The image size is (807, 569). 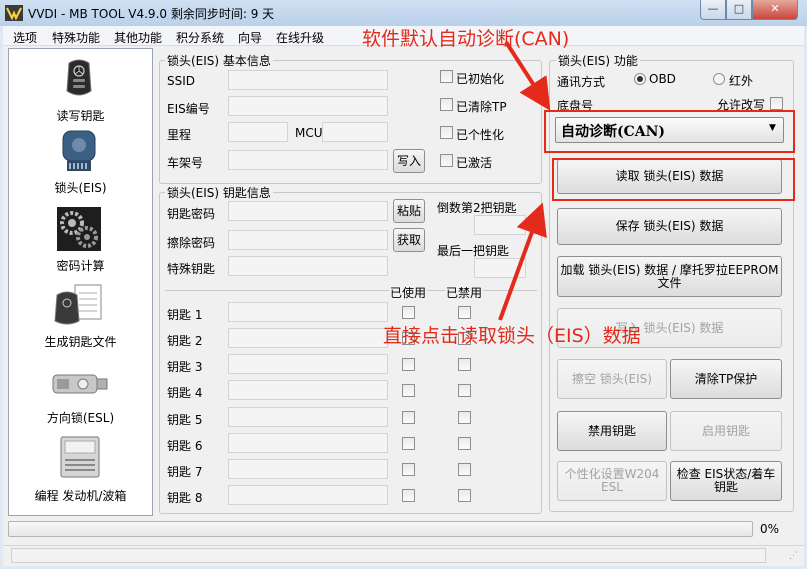 I want to click on mileage-field, so click(x=258, y=132).